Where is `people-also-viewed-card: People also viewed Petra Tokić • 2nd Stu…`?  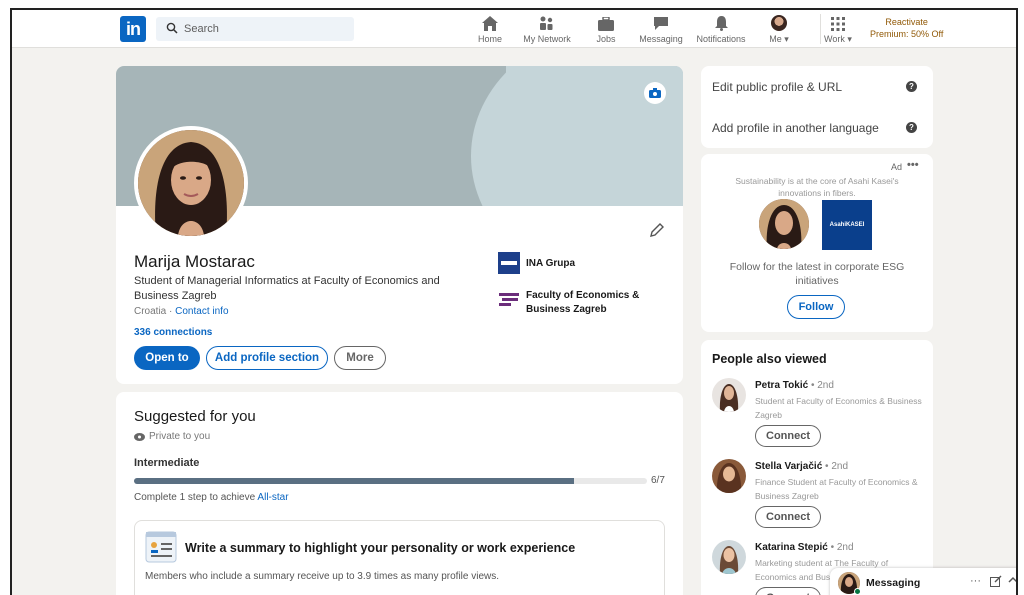 people-also-viewed-card: People also viewed Petra Tokić • 2nd Stu… is located at coordinates (817, 467).